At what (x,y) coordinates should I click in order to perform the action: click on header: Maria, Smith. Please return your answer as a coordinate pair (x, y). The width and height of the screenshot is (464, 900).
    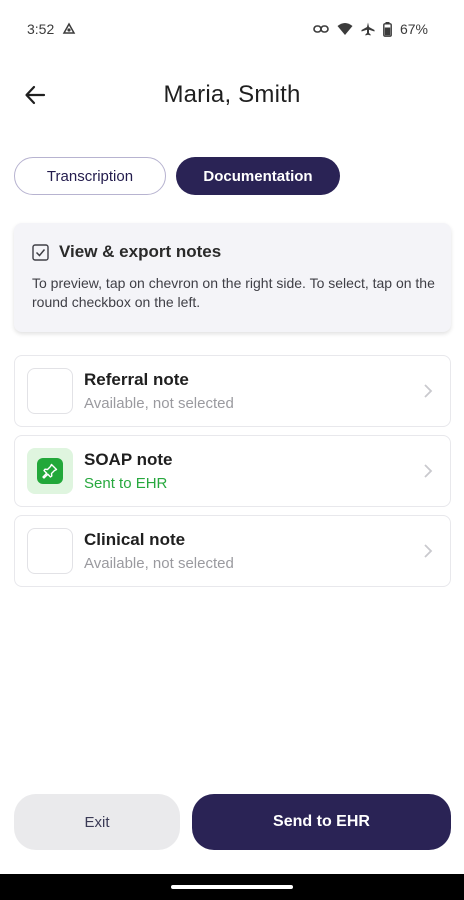
    Looking at the image, I should click on (232, 95).